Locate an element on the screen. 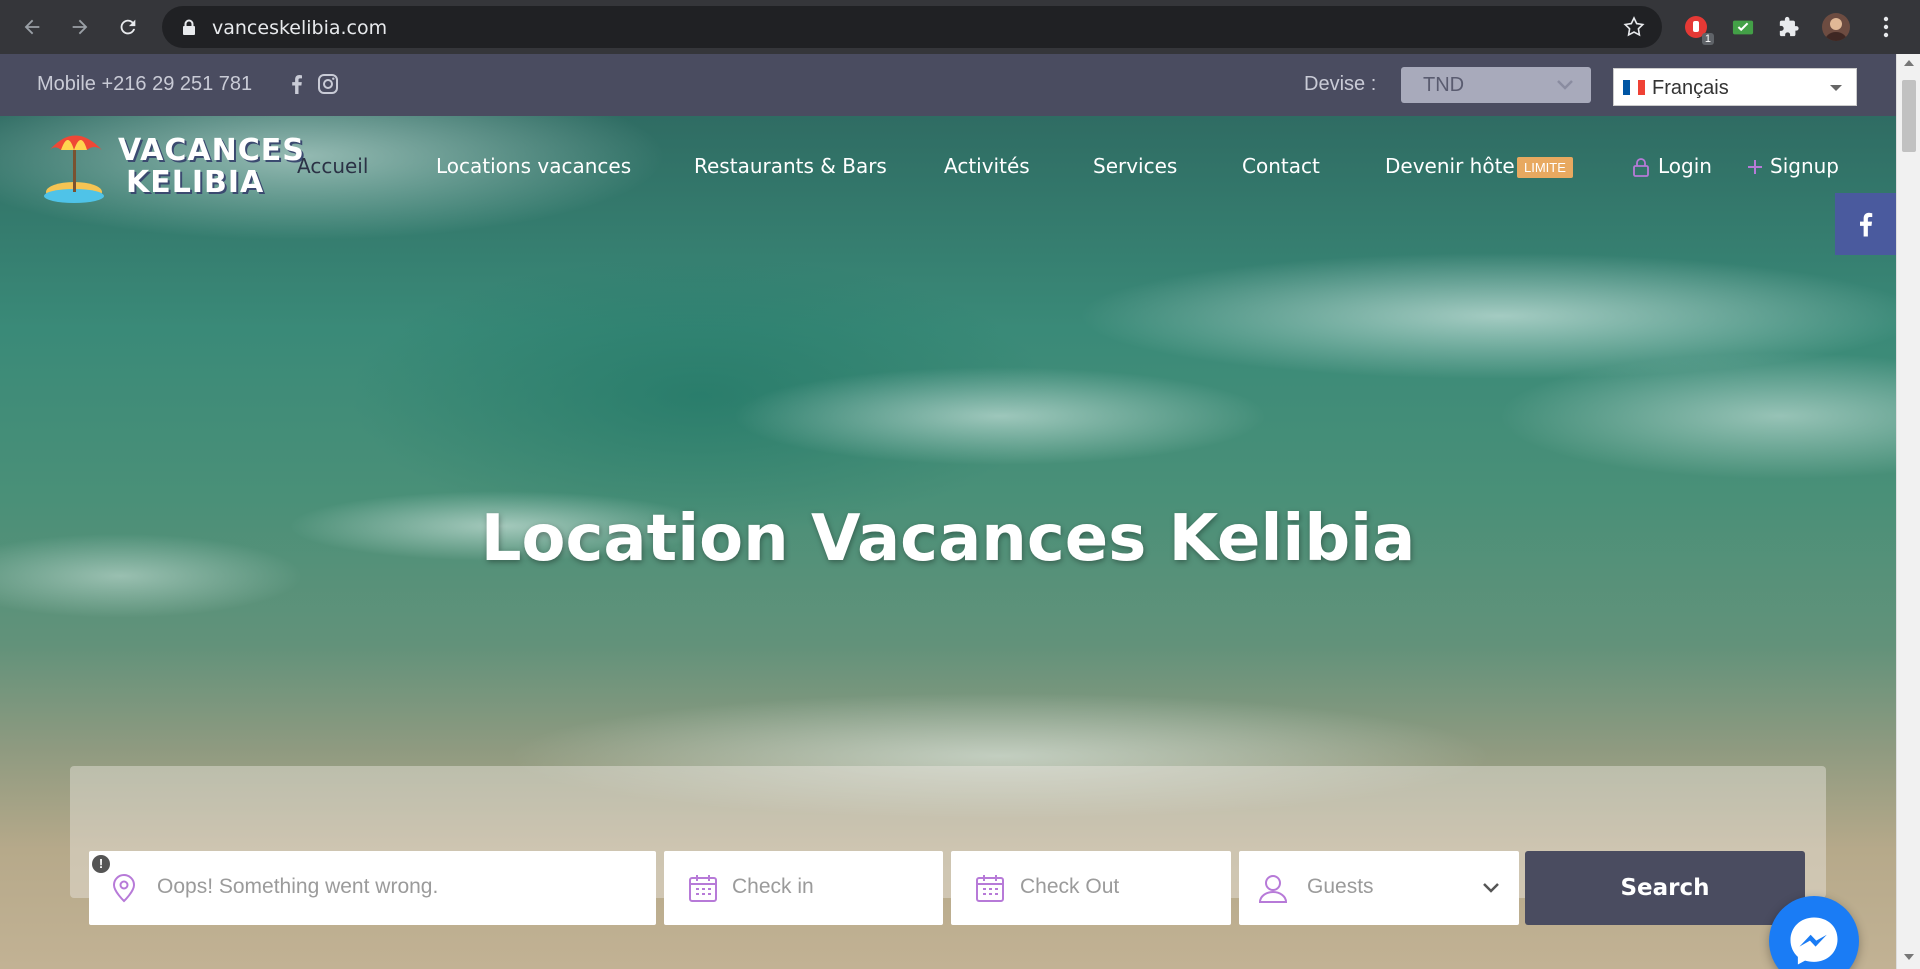 This screenshot has height=969, width=1920. language-value: Français is located at coordinates (1690, 88).